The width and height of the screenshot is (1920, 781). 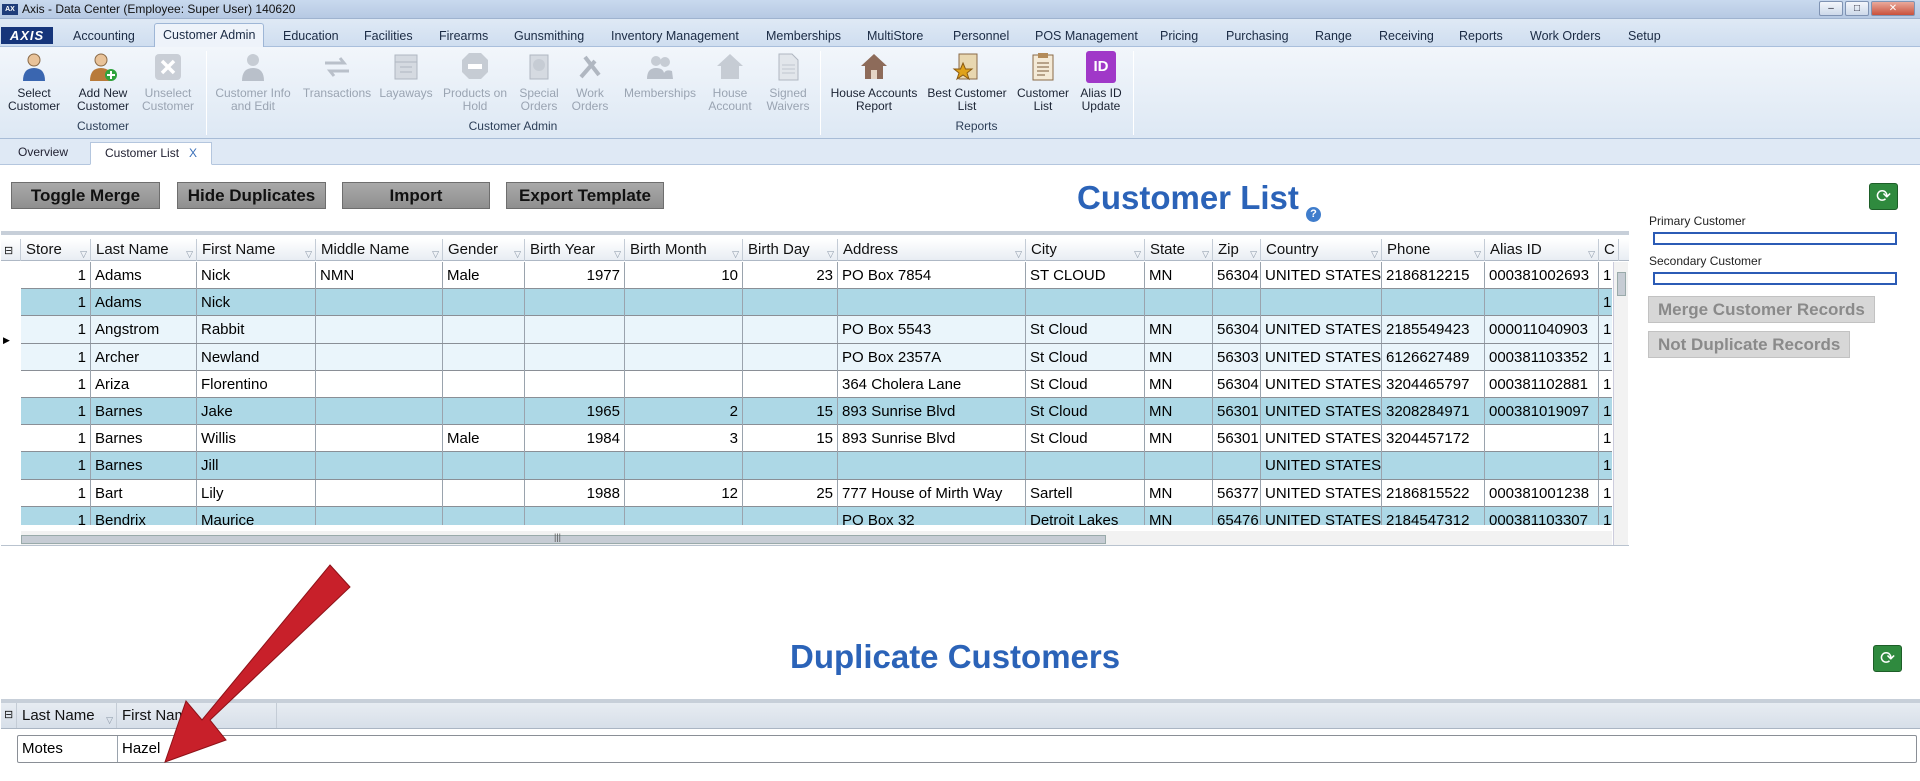 I want to click on primary-customer-field, so click(x=1775, y=238).